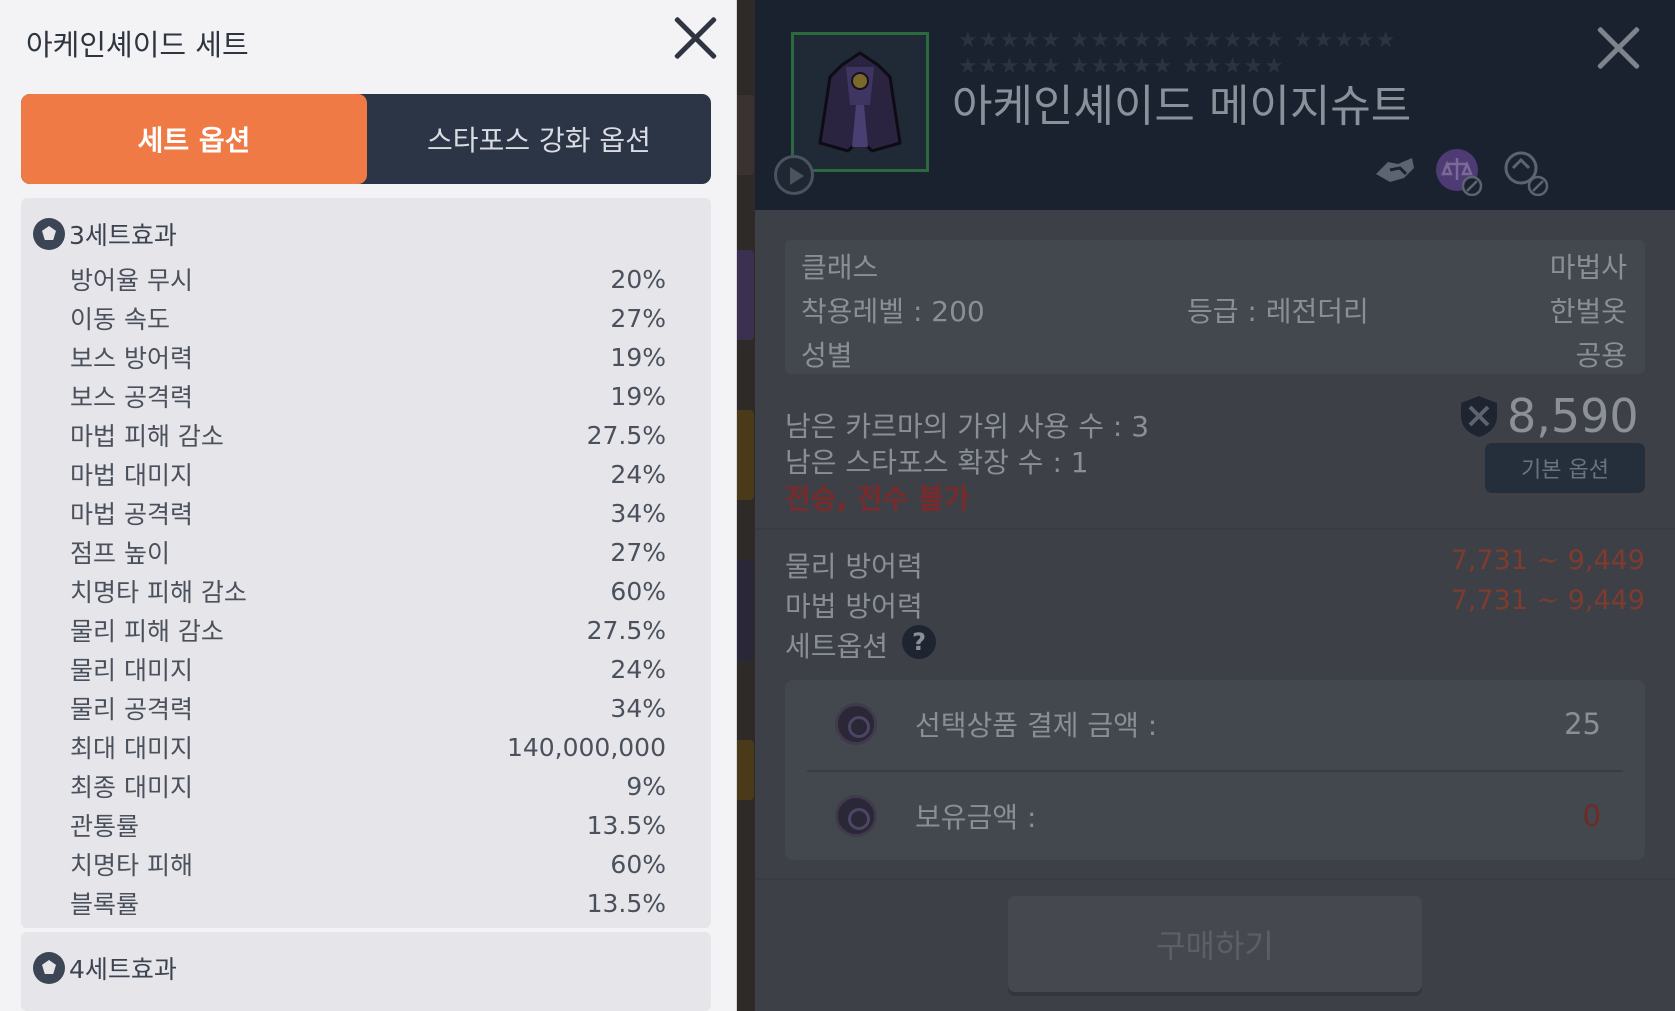 This screenshot has height=1011, width=1675. Describe the element at coordinates (539, 139) in the screenshot. I see `tab-starforce-options: 스타포스 강화 옵션` at that location.